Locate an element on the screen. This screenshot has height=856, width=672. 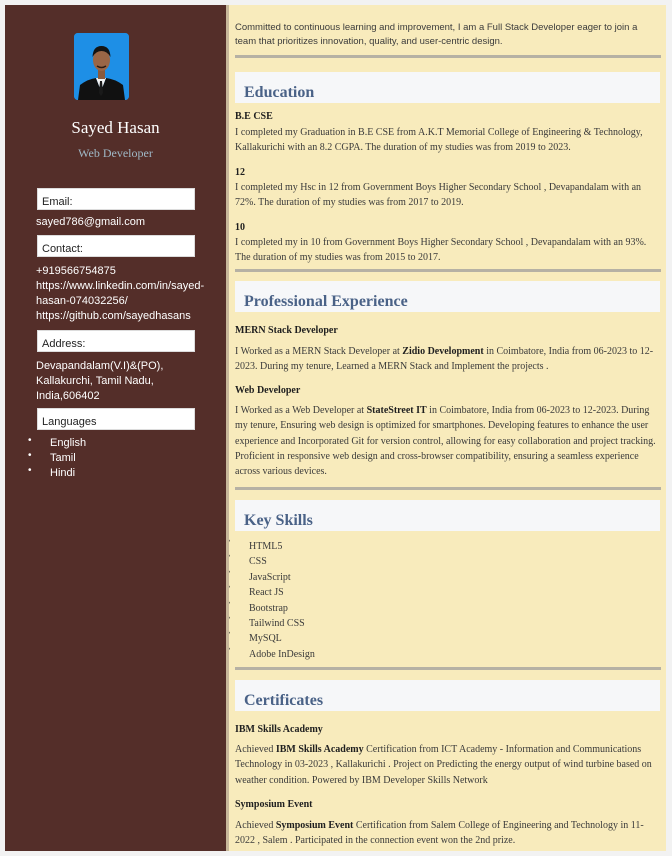
language-item: Hindi is located at coordinates (57, 472).